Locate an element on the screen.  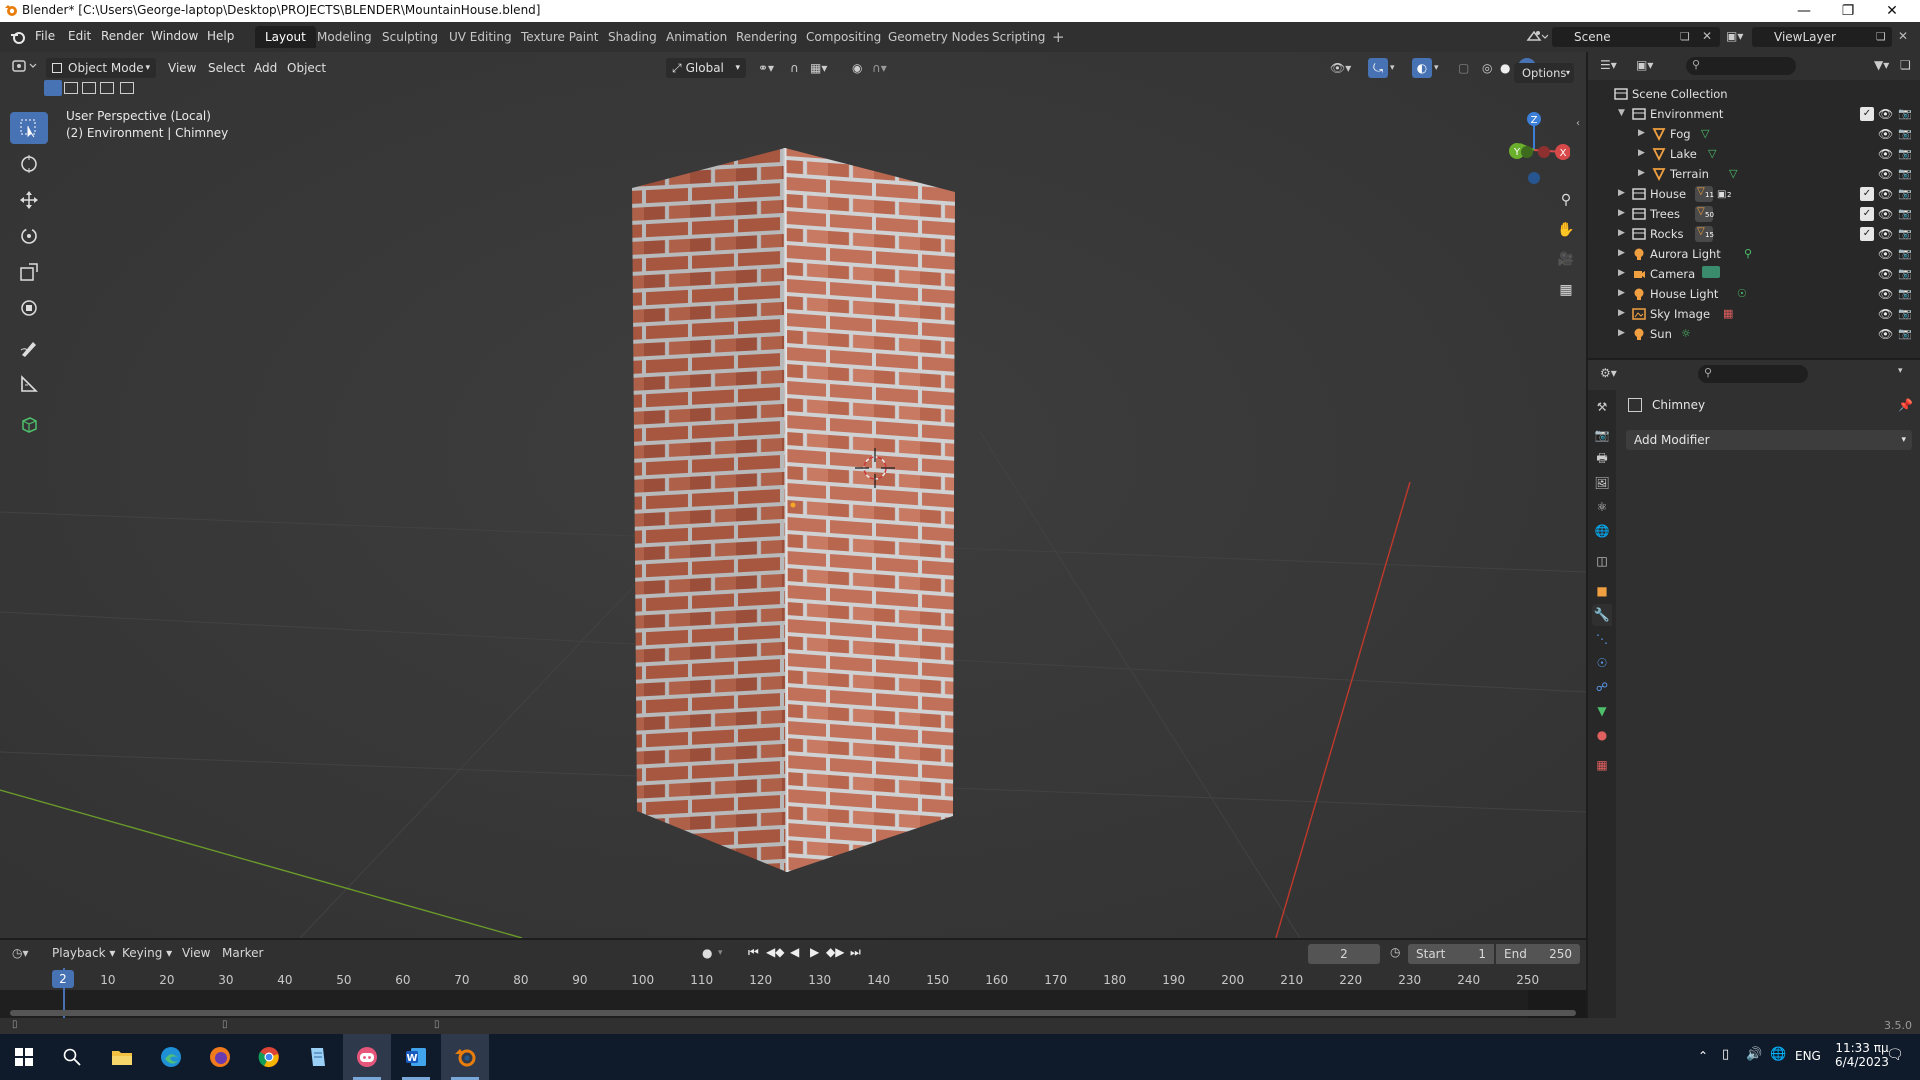
scene-selector-icon is located at coordinates (1537, 36).